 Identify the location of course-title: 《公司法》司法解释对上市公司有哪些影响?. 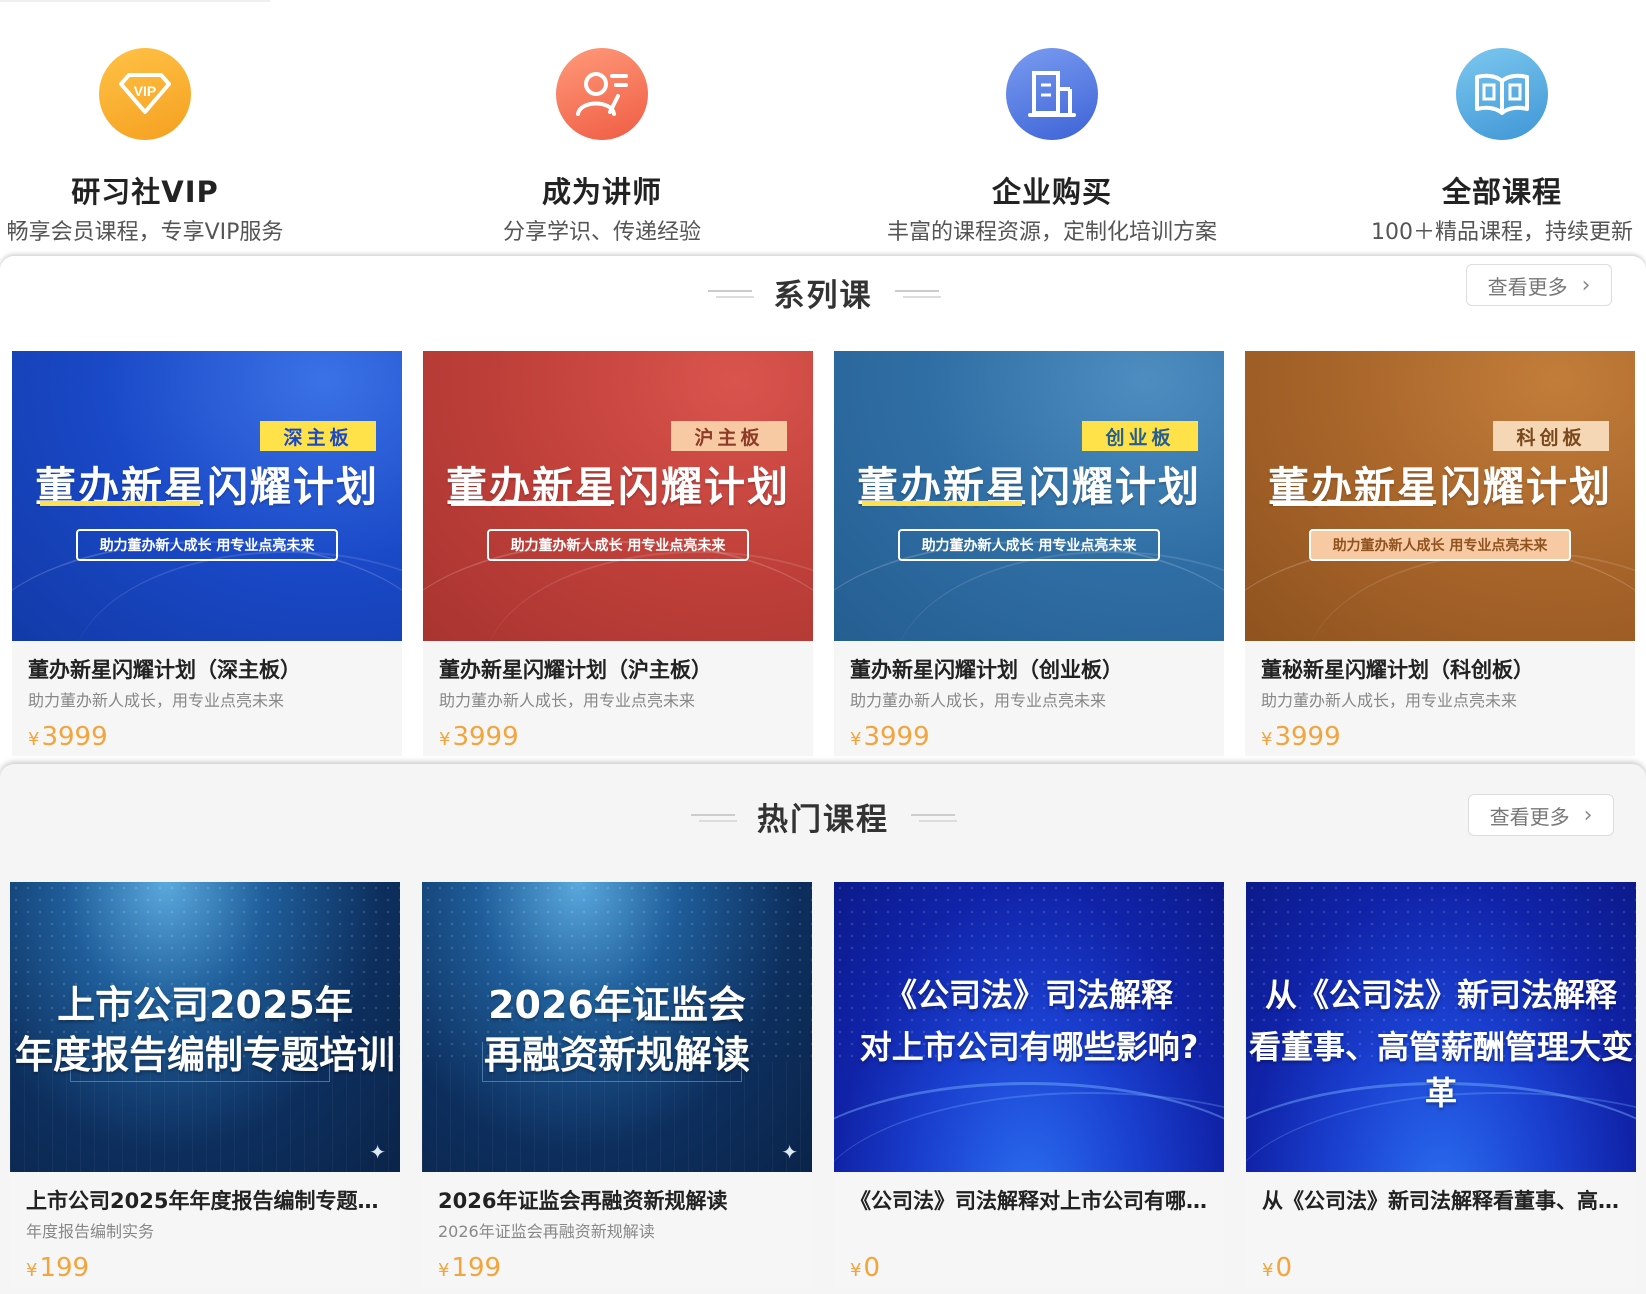
(1029, 1201).